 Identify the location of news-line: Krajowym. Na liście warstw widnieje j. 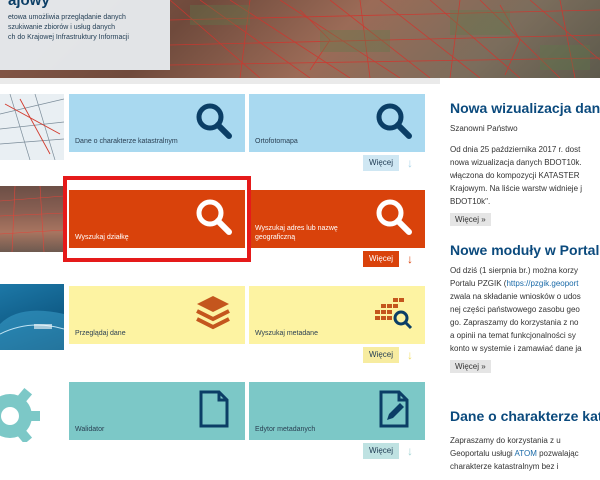
(516, 188).